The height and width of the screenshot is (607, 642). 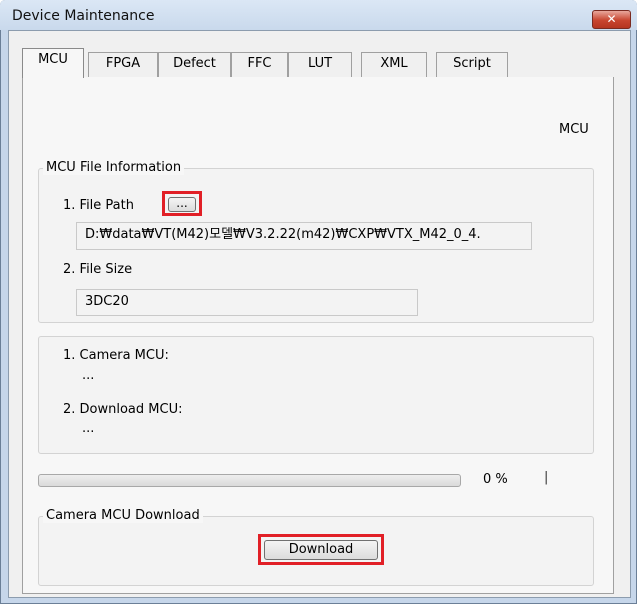 What do you see at coordinates (123, 409) in the screenshot?
I see `download-mcu-label: 2. Download MCU:` at bounding box center [123, 409].